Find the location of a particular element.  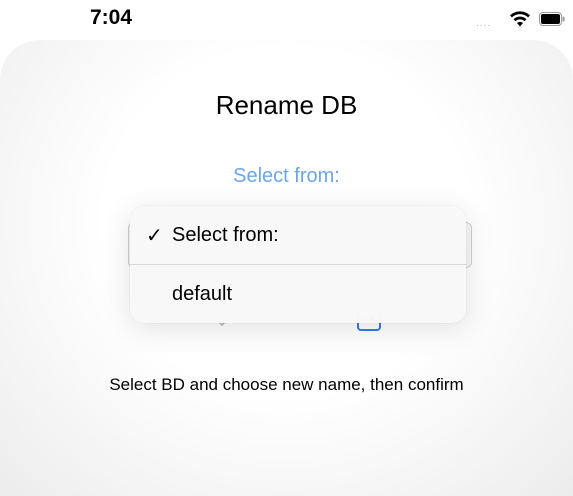

wifi-icon is located at coordinates (520, 19).